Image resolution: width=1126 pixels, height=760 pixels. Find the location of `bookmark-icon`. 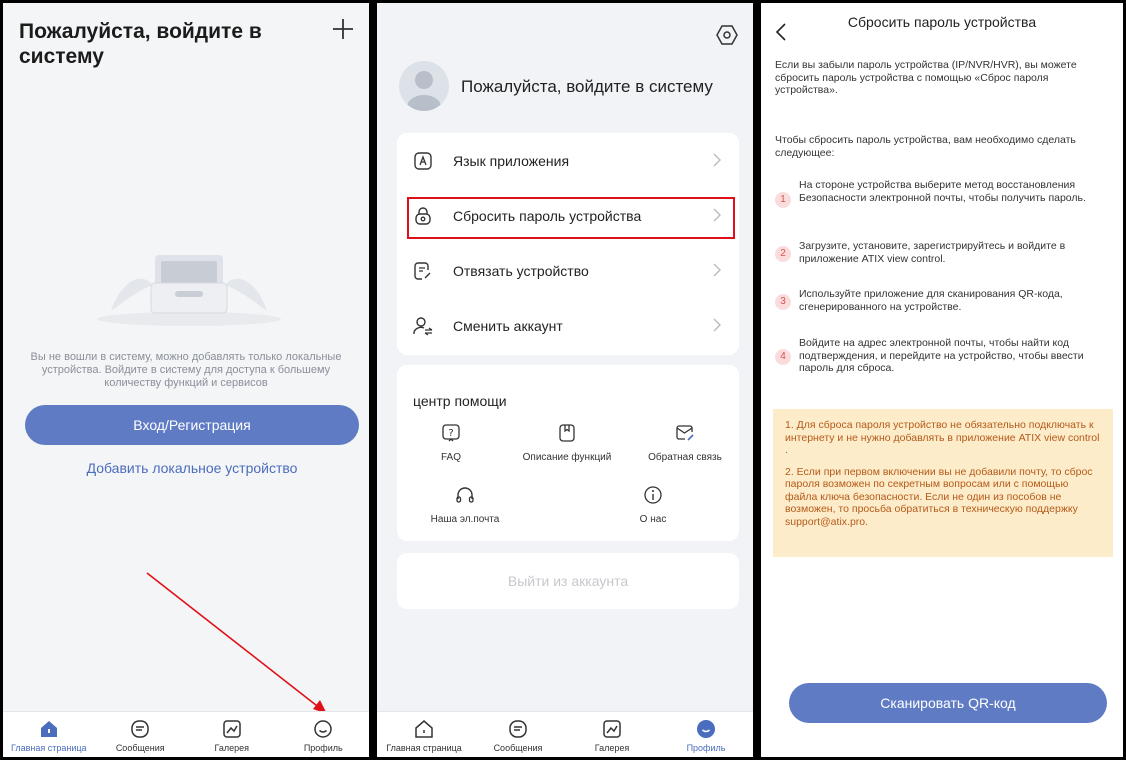

bookmark-icon is located at coordinates (567, 433).